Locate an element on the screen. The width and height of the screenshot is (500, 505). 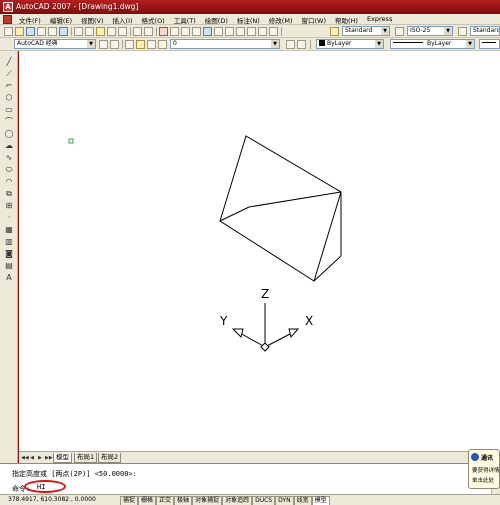
menu-modify: 修改(M) is located at coordinates (281, 20).